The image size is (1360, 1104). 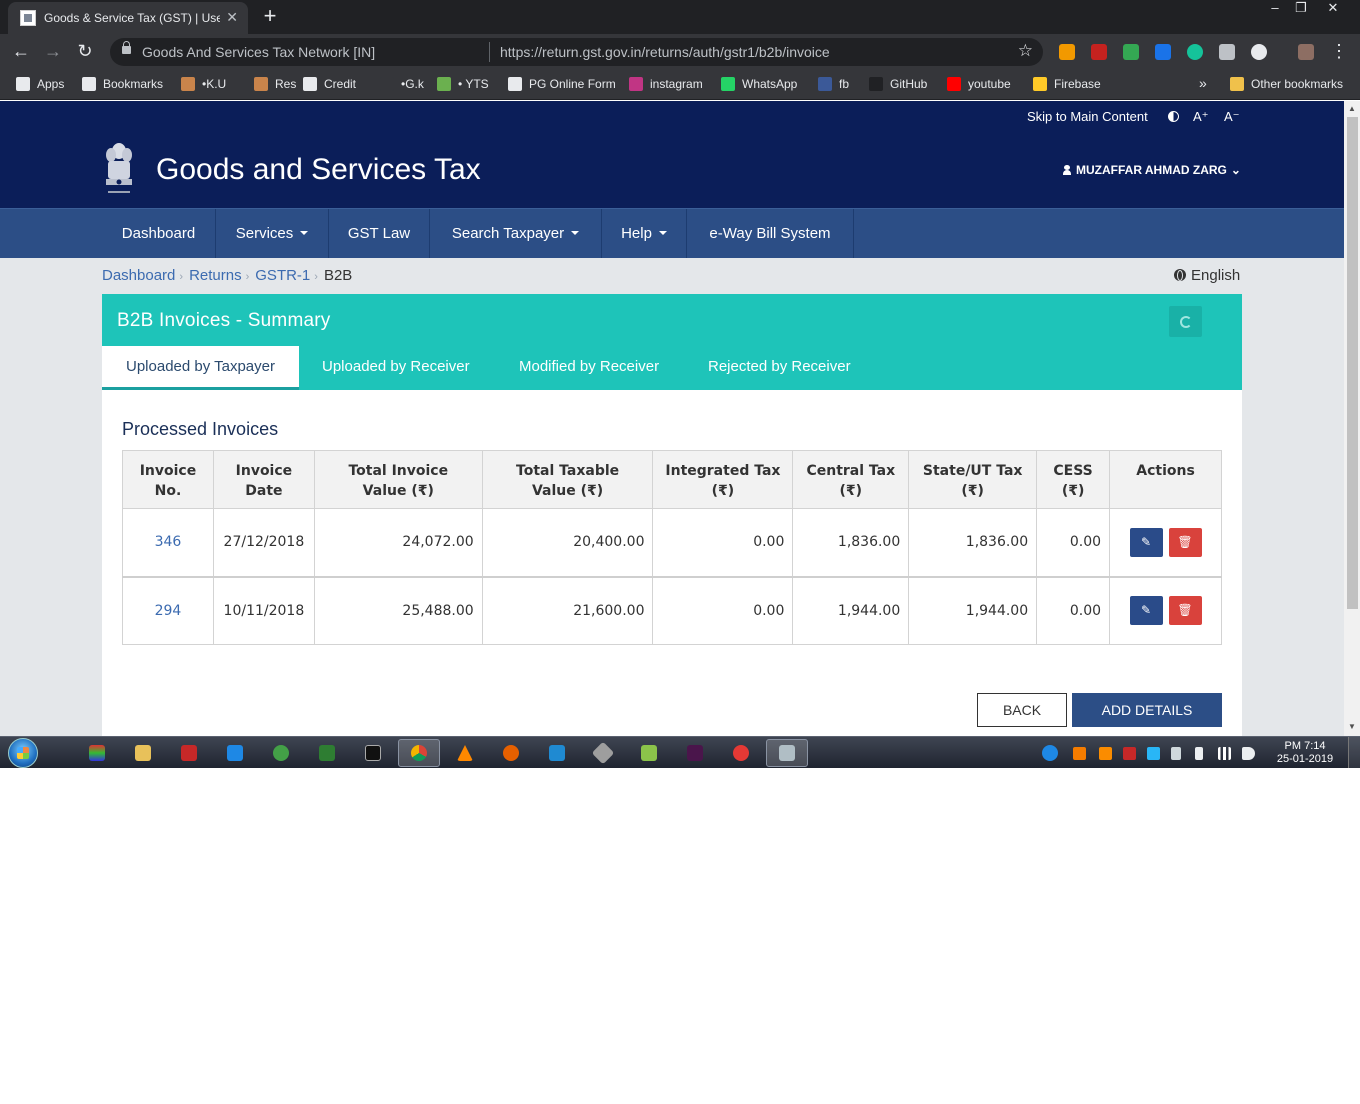 I want to click on explorer-icon, so click(x=143, y=753).